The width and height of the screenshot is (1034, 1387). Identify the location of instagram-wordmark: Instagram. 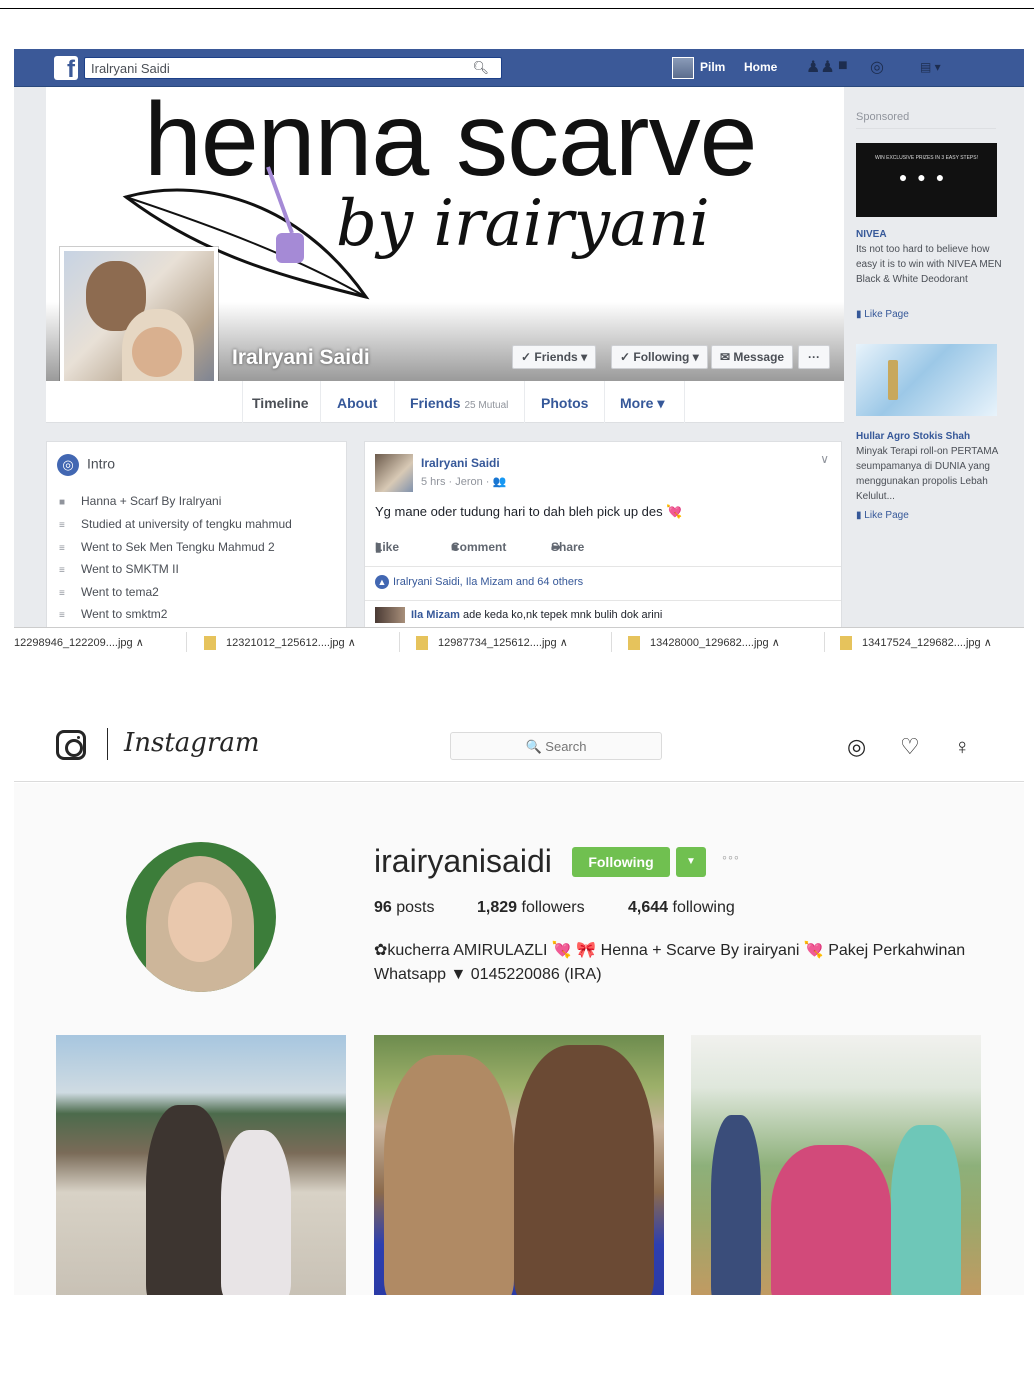
(192, 743).